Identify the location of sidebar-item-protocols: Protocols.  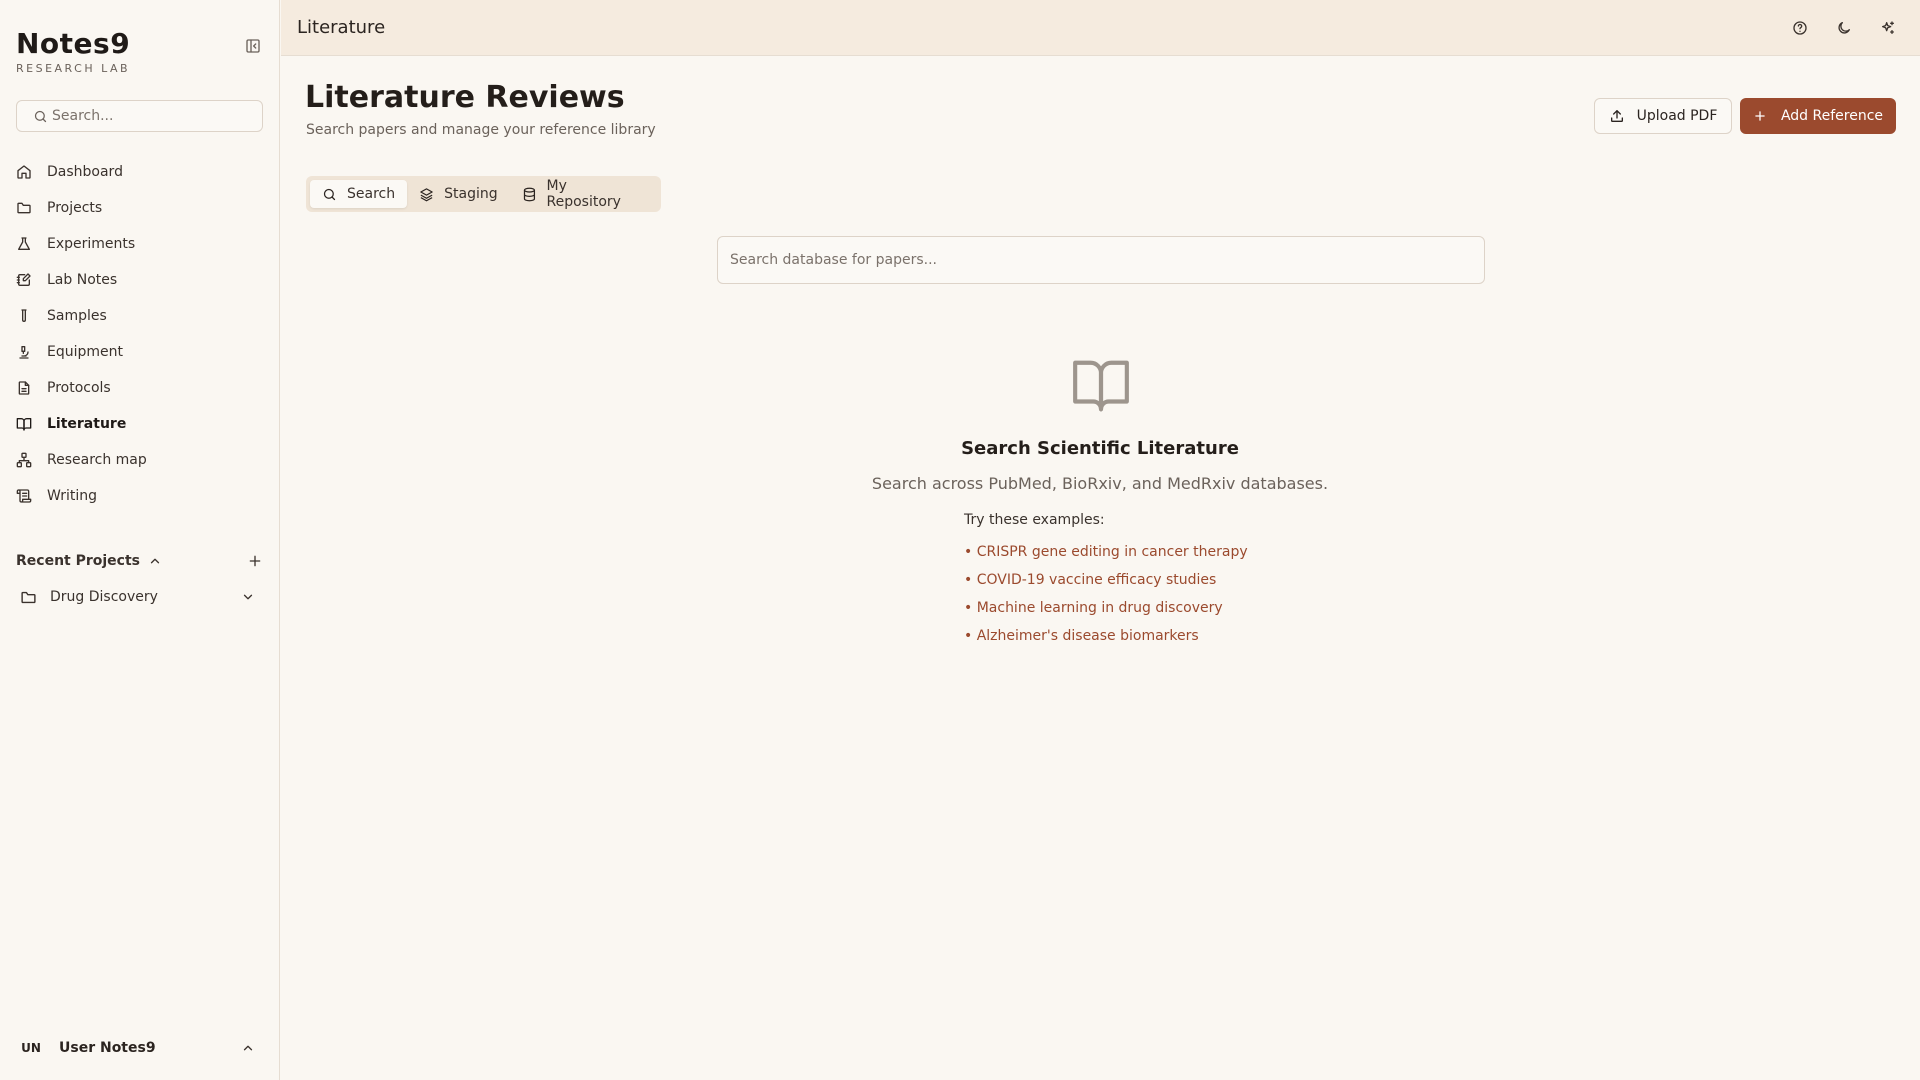
(140, 388).